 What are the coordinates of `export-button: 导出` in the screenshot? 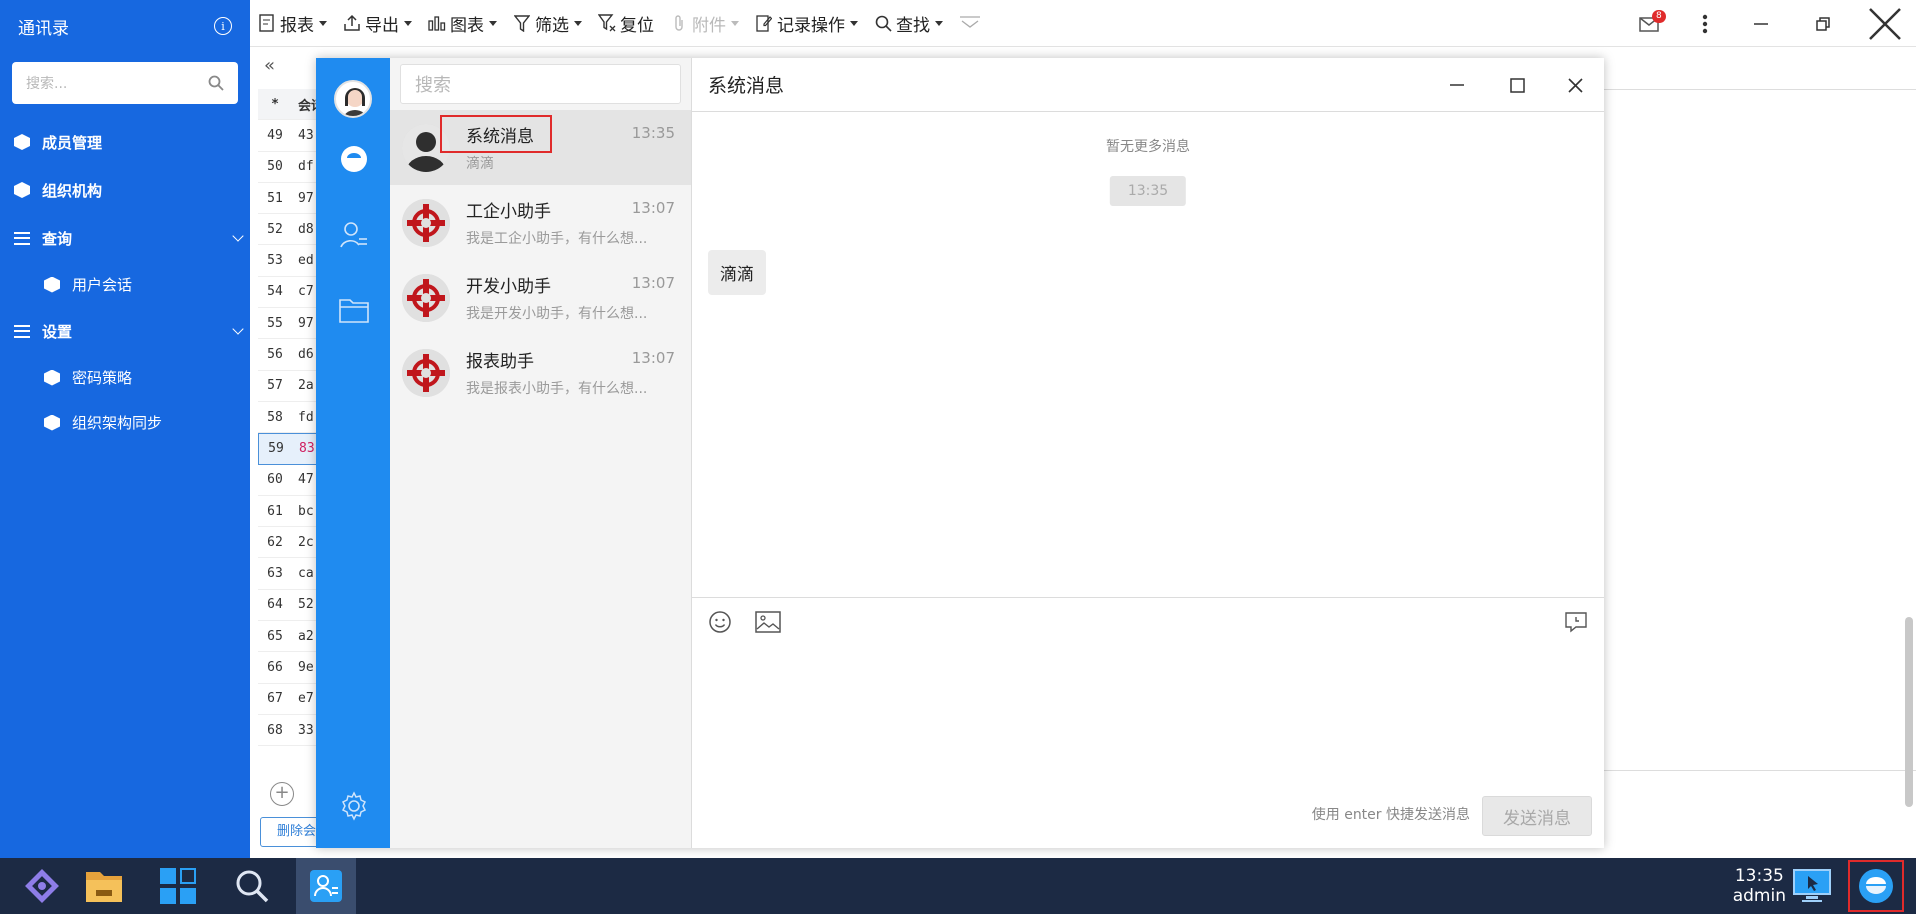 It's located at (377, 23).